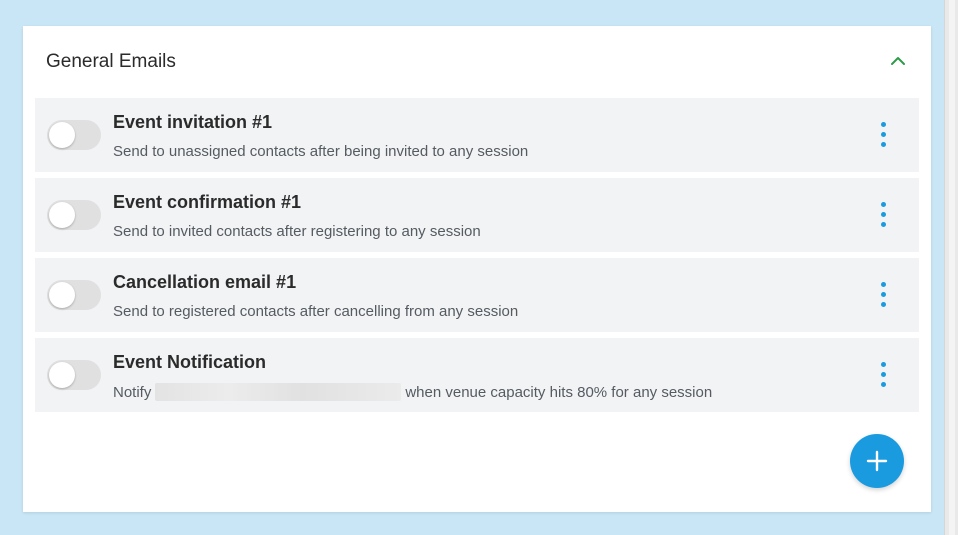 The height and width of the screenshot is (535, 958). I want to click on add-email-button, so click(877, 461).